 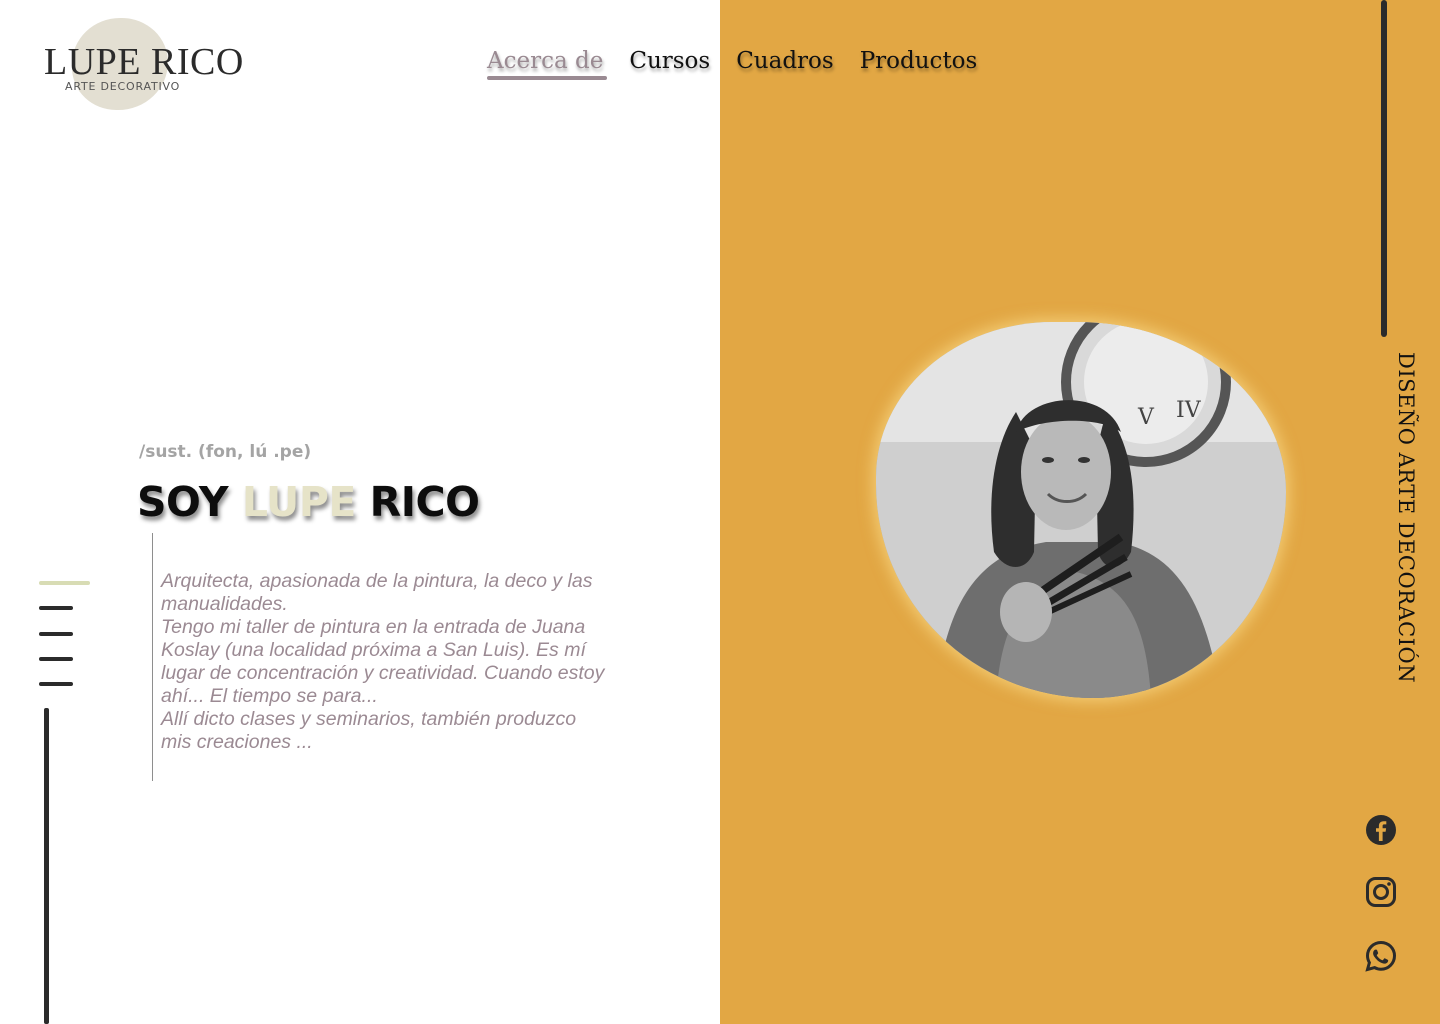 I want to click on nav-item-productos: Productos, so click(x=919, y=61).